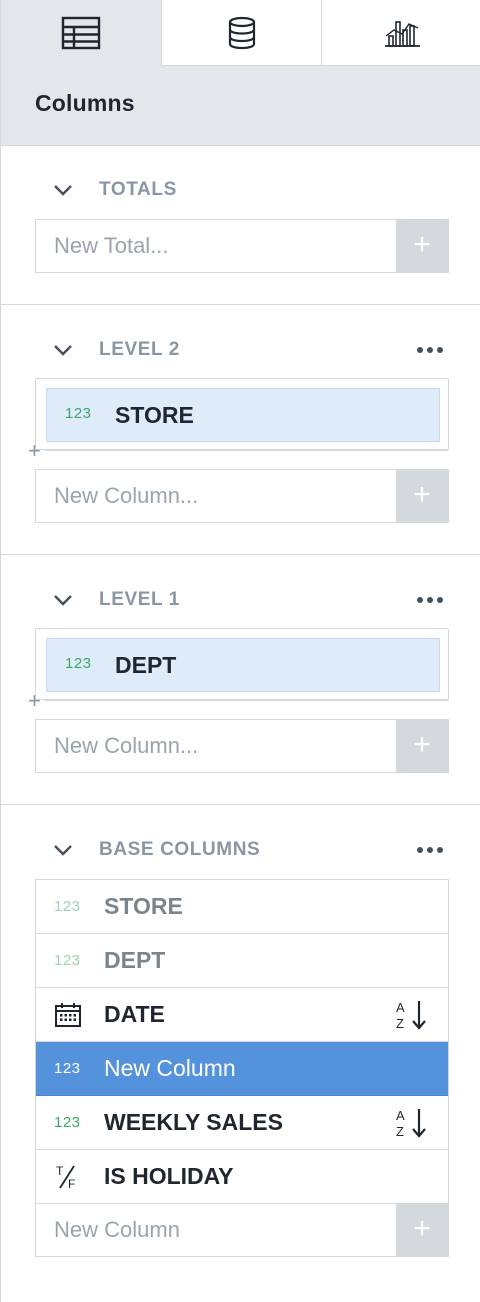  I want to click on svg-text: F, so click(71, 1184).